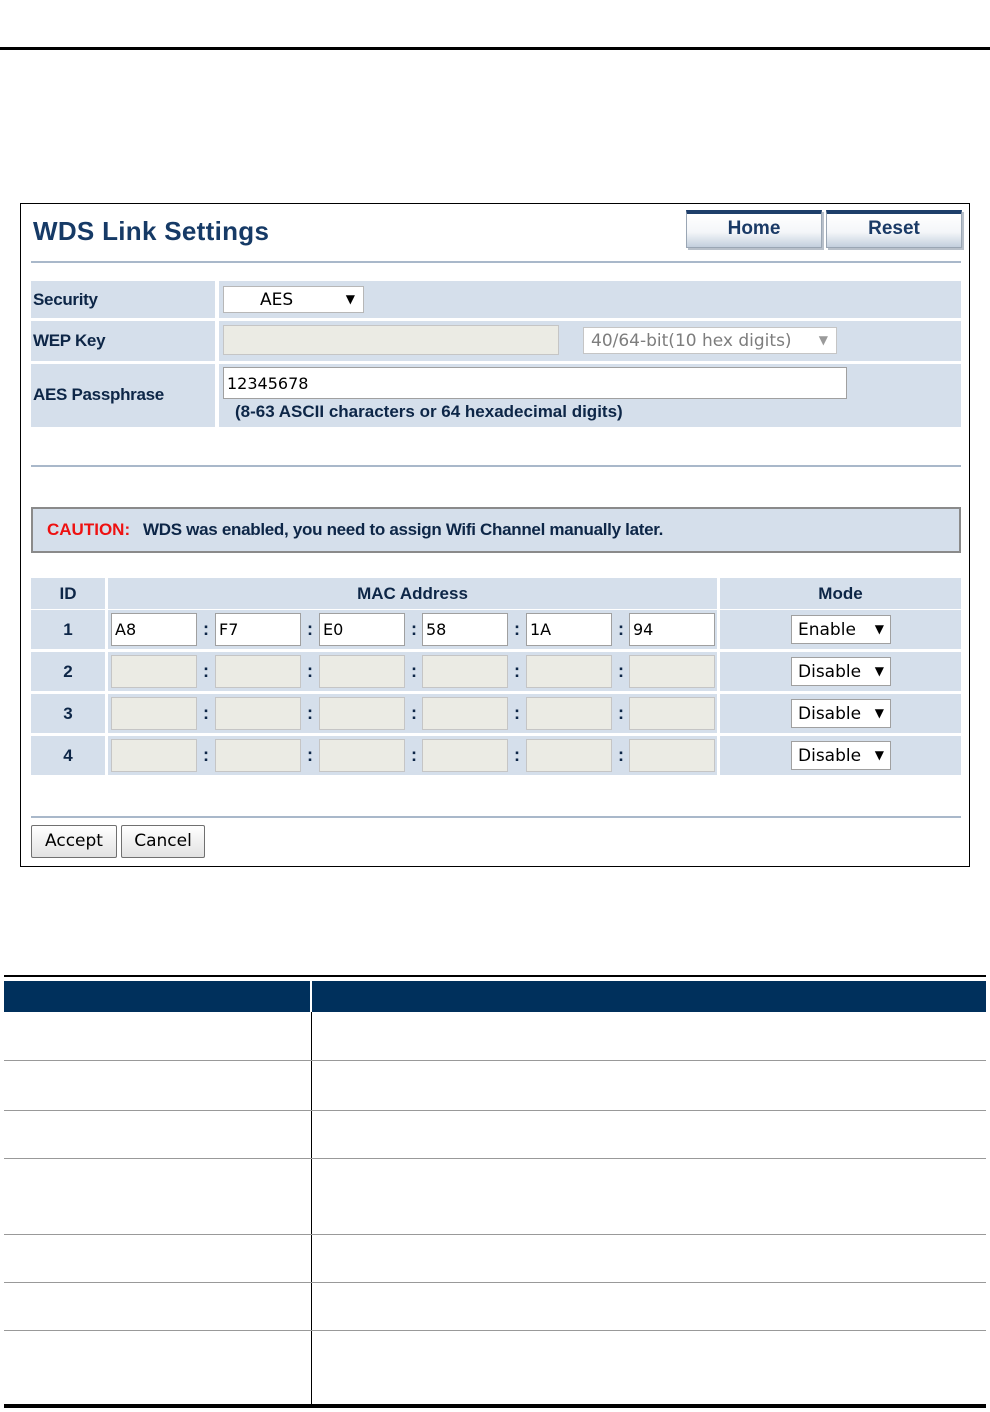 The image size is (990, 1412). I want to click on mode-select-value: Enable, so click(827, 630).